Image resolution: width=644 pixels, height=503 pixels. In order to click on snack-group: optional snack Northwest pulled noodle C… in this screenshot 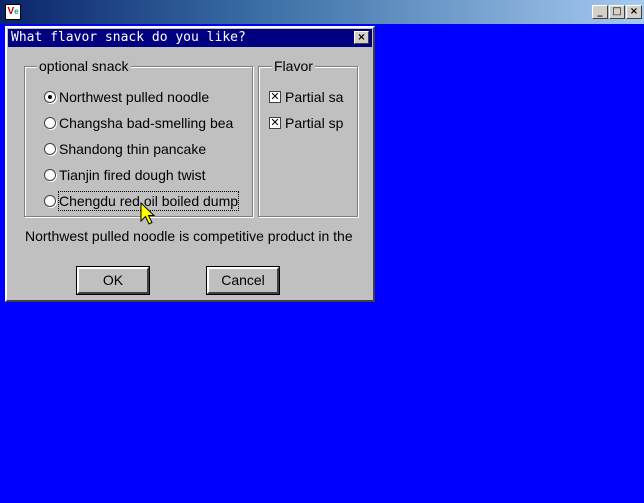, I will do `click(138, 137)`.